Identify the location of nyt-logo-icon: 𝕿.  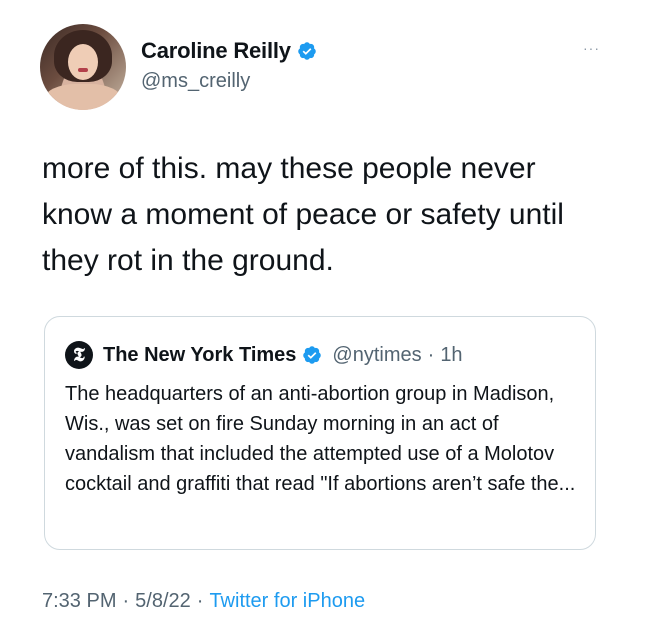
(79, 355).